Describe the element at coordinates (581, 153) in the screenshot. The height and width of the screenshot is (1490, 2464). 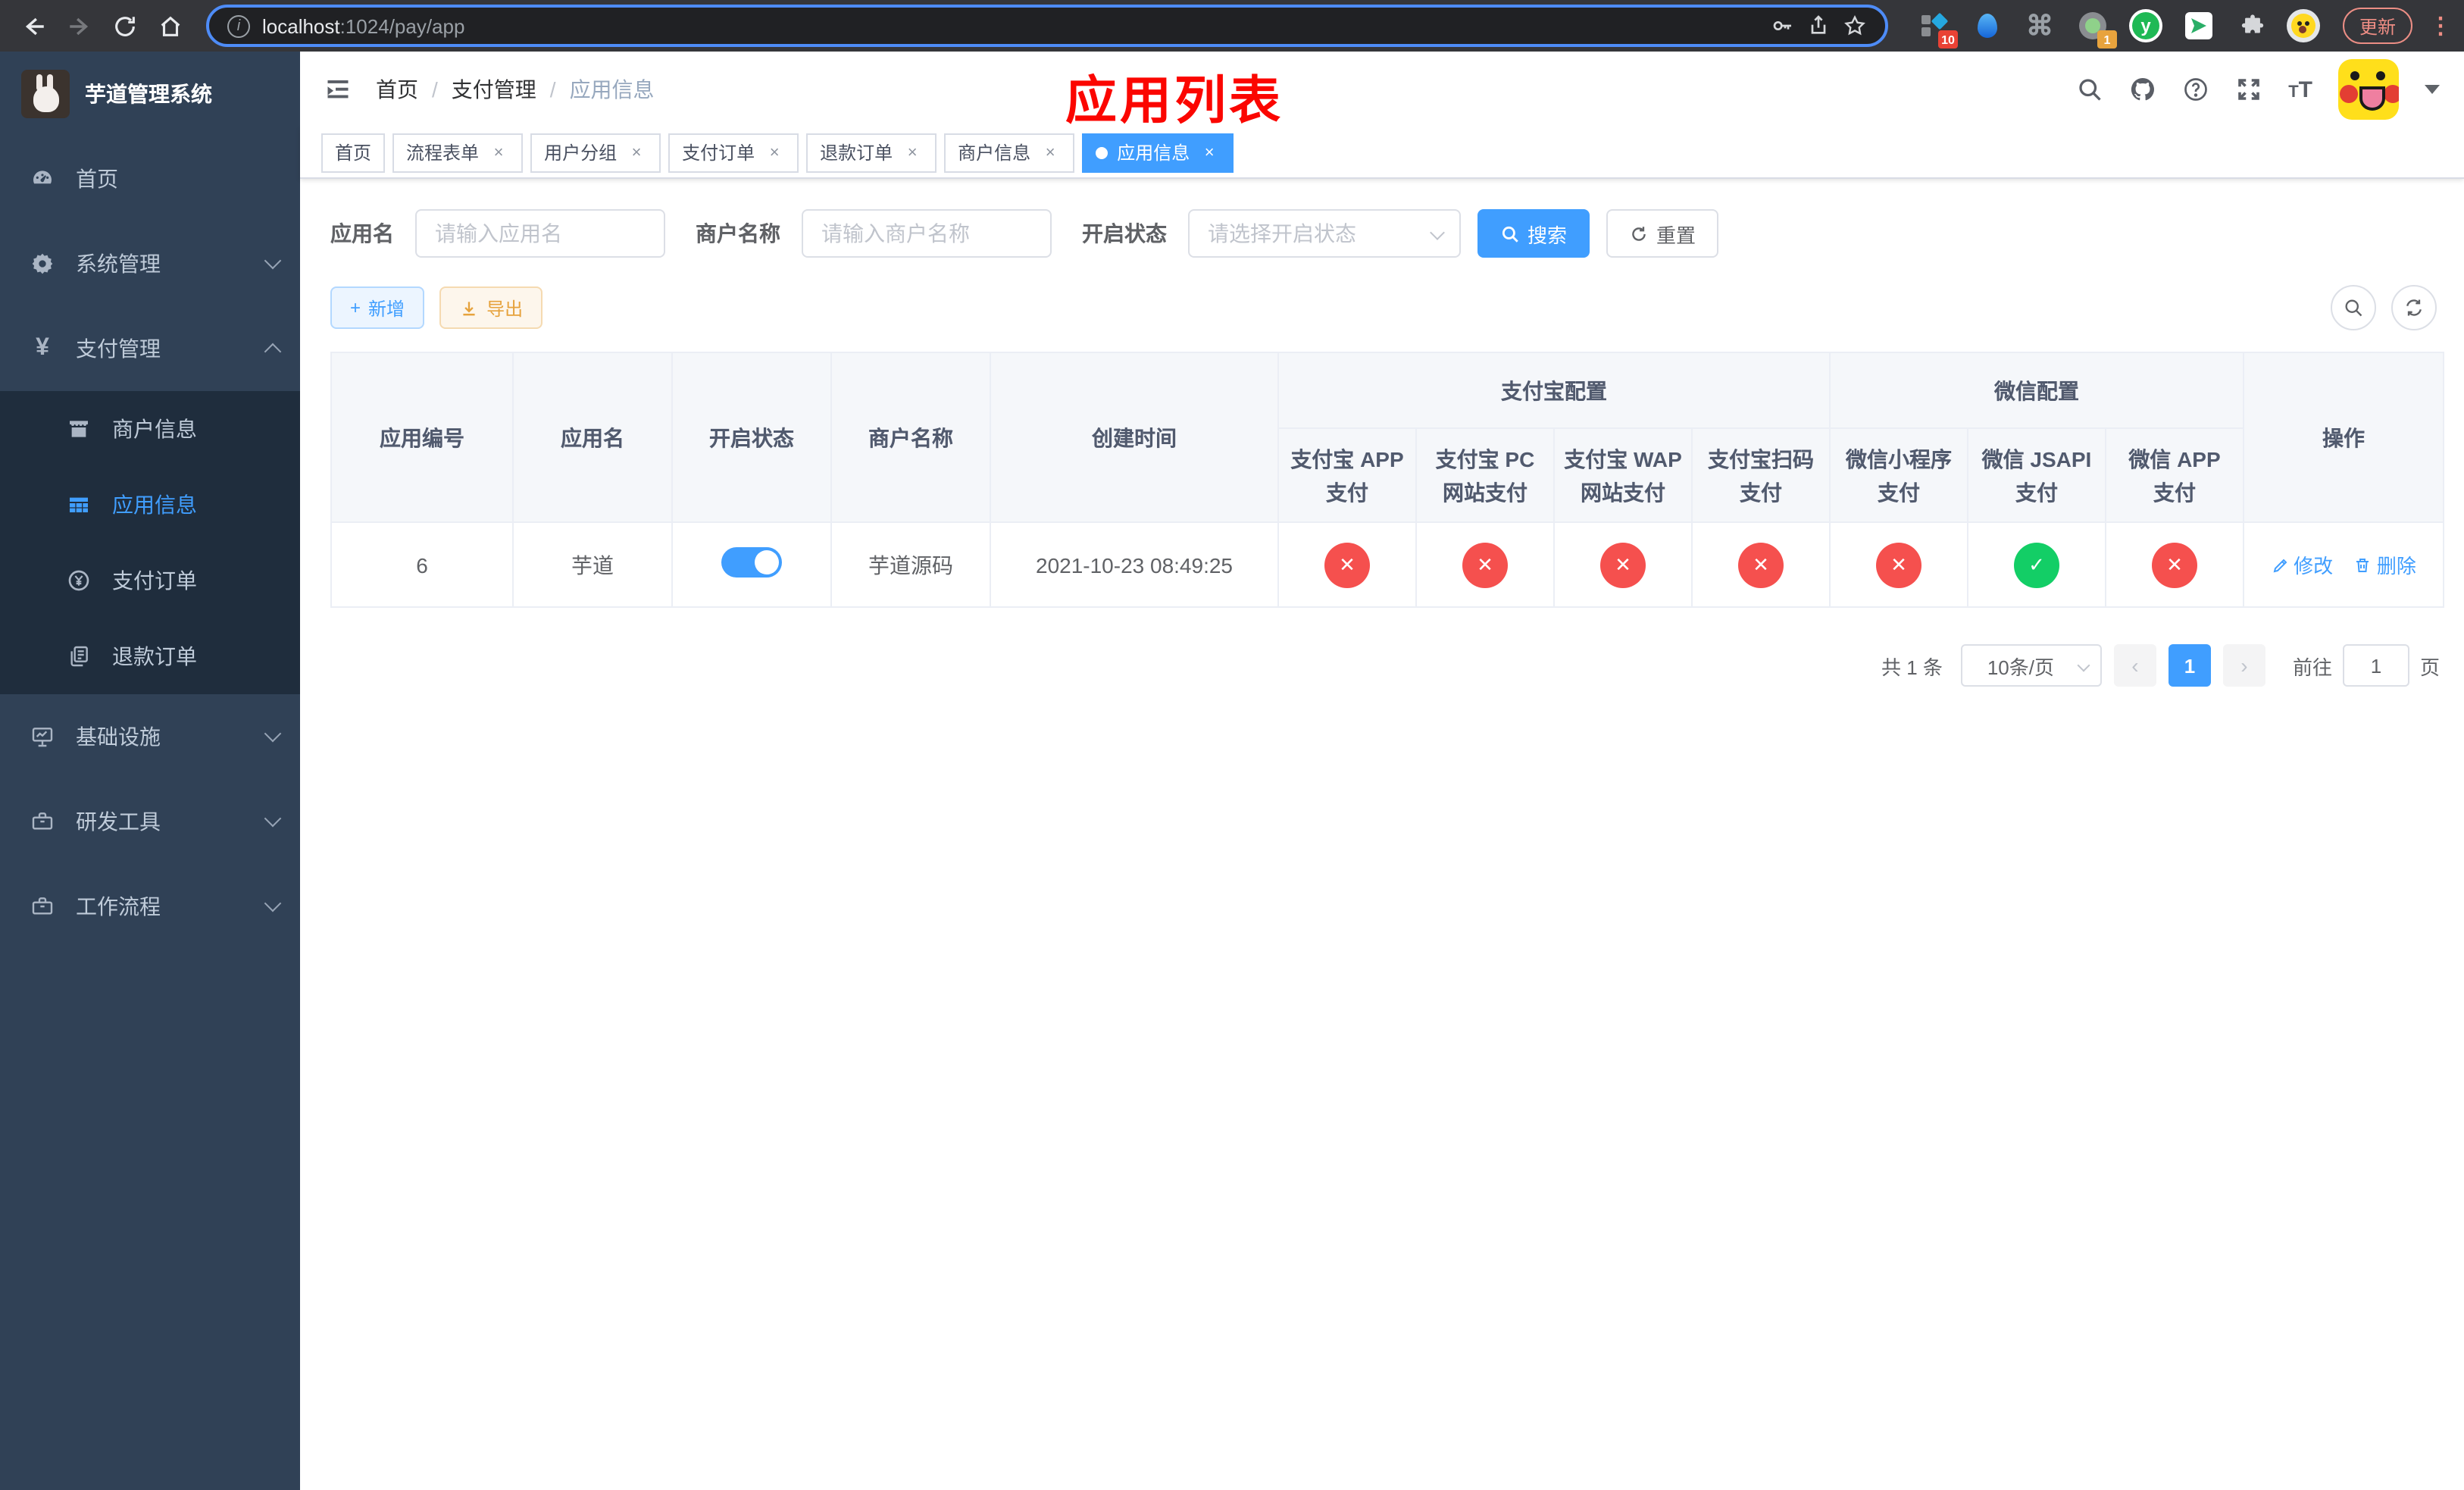
I see `tab-label: 用户分组` at that location.